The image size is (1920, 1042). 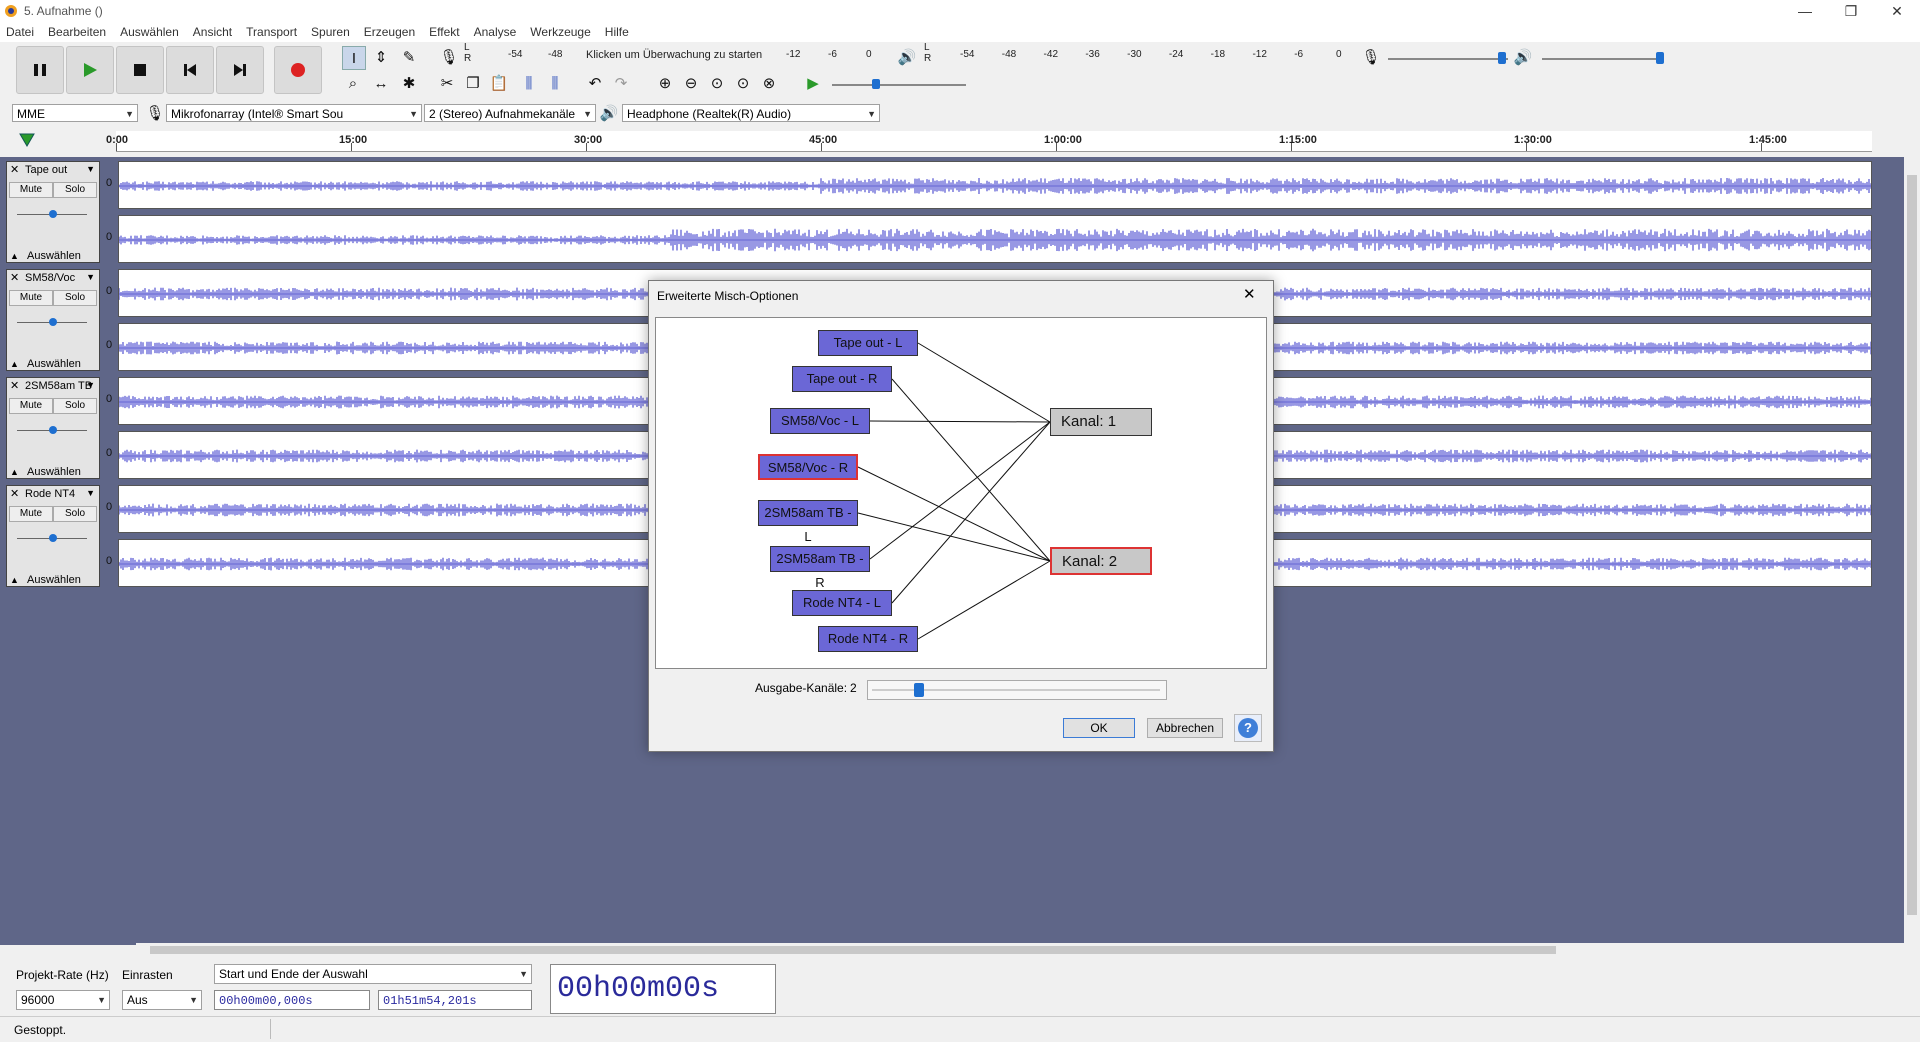 I want to click on copy-icon: ❐, so click(x=473, y=83).